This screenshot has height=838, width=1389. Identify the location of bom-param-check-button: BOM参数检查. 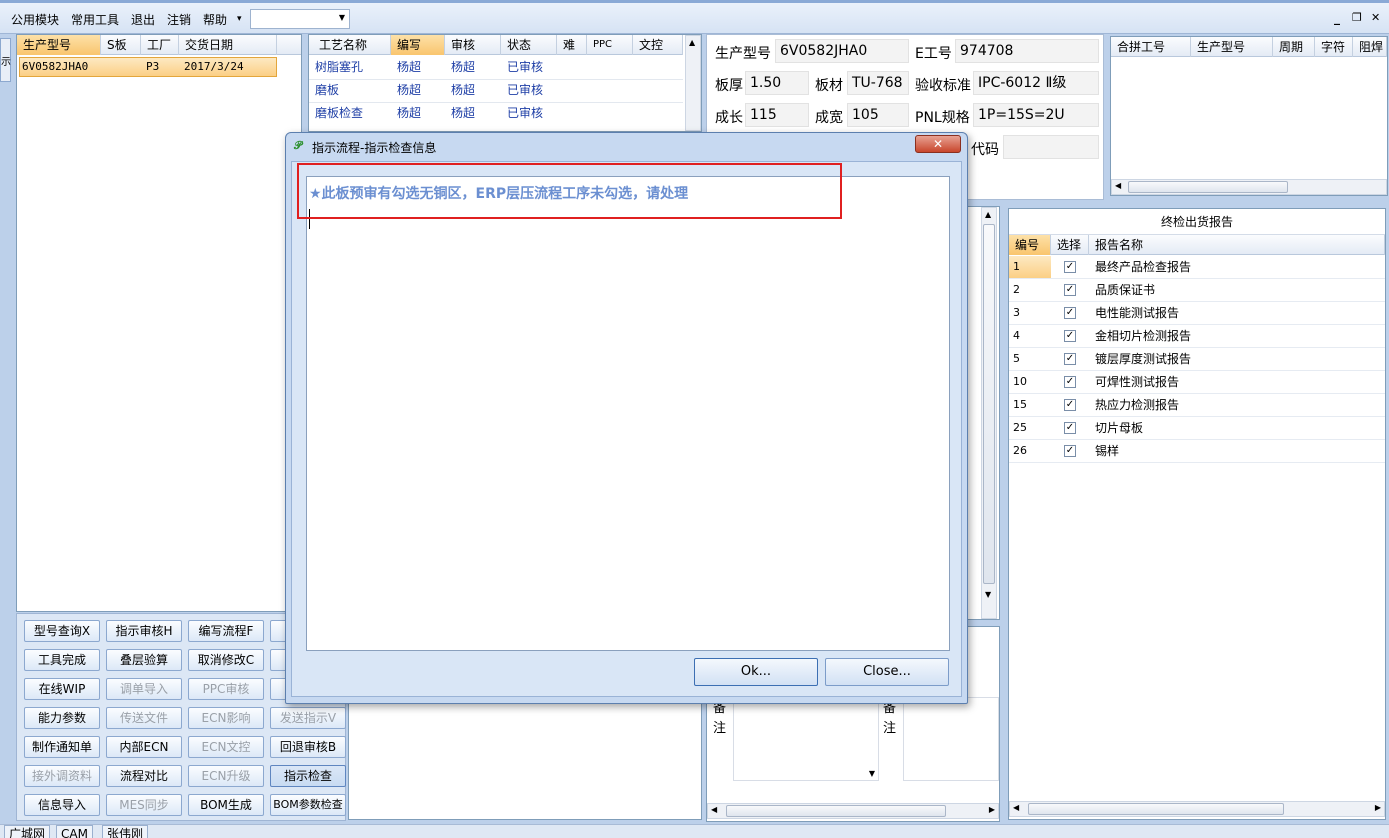
(308, 805).